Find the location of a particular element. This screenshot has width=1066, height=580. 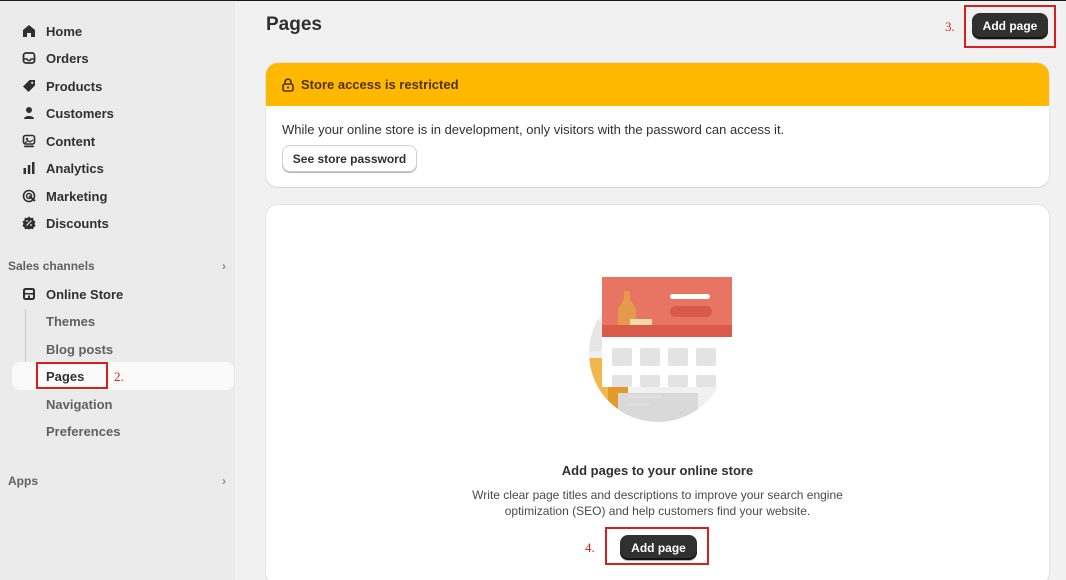

annotation-label-step-2: 2. is located at coordinates (119, 376).